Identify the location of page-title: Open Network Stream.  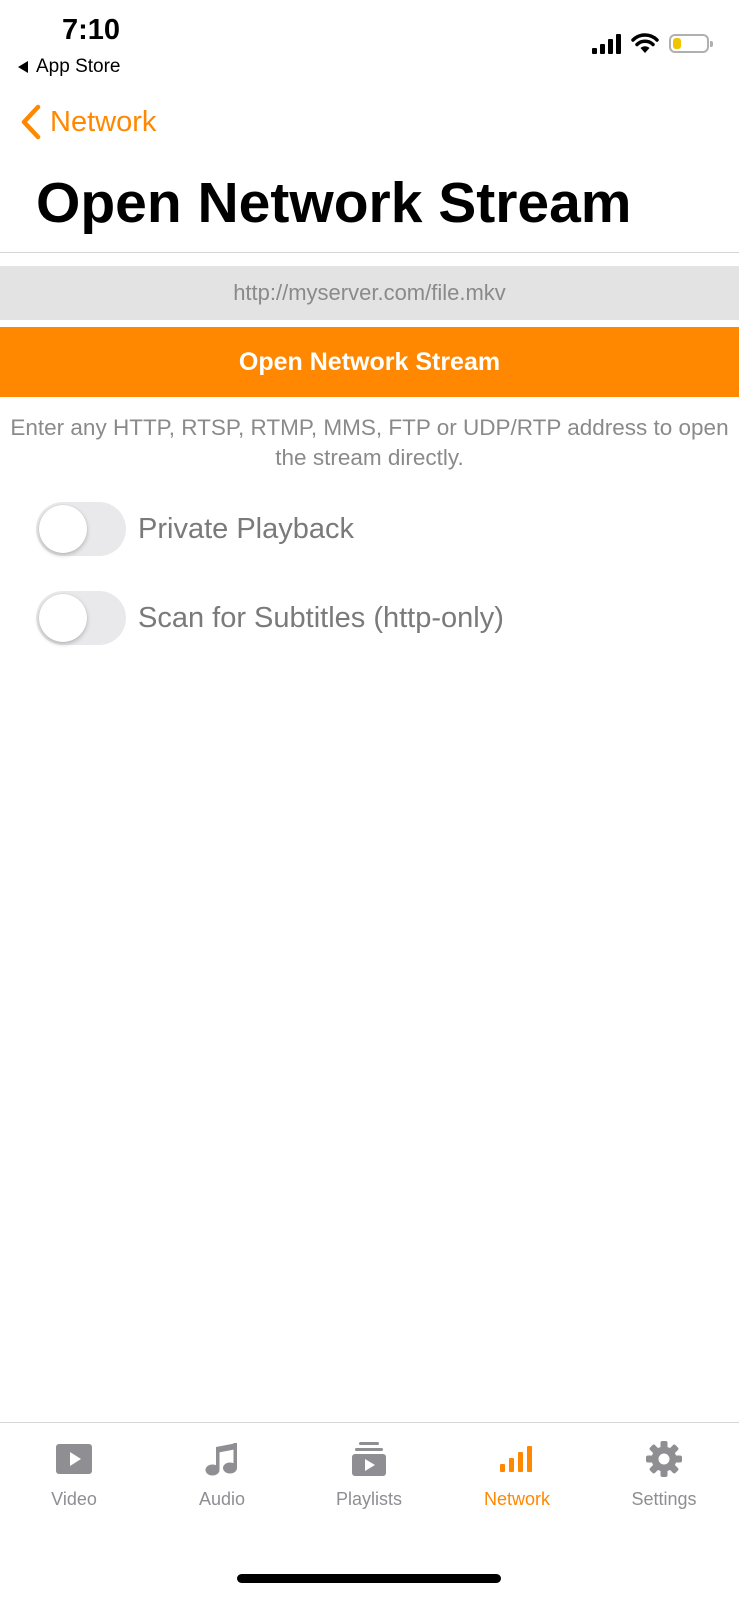
(334, 203).